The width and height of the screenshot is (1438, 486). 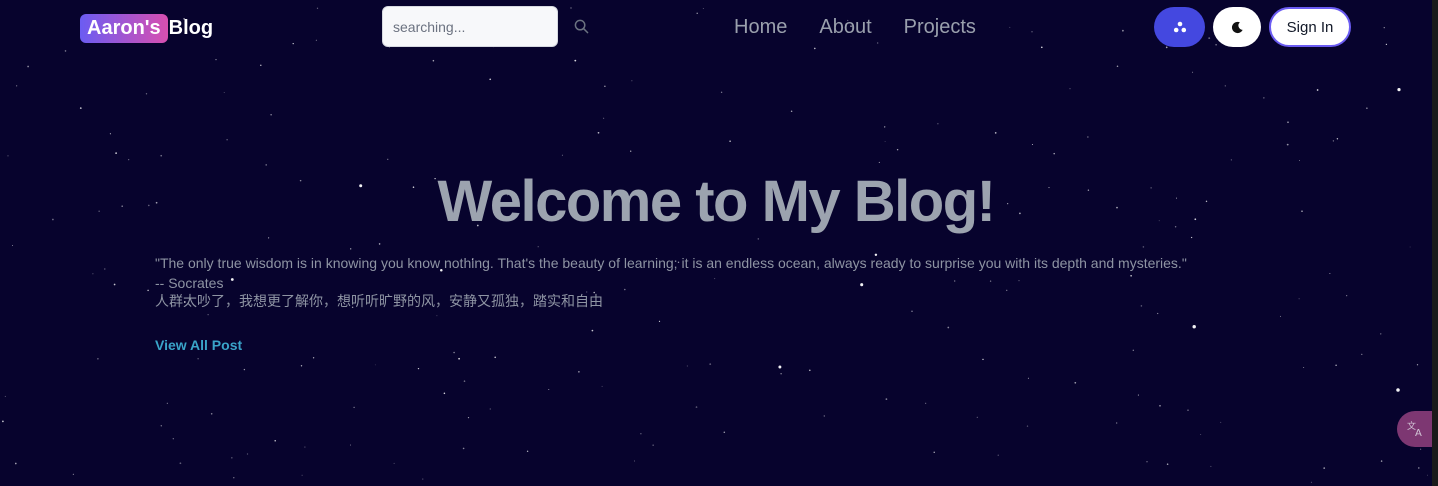 I want to click on nav-about: About, so click(x=845, y=27).